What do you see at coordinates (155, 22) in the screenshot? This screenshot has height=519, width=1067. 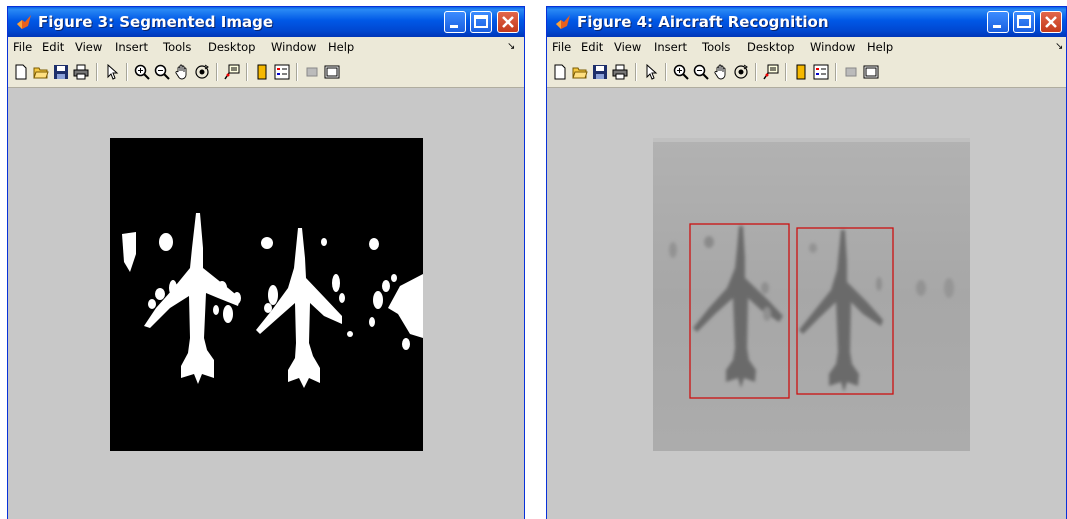 I see `window-title: Figure 3: Segmented Image` at bounding box center [155, 22].